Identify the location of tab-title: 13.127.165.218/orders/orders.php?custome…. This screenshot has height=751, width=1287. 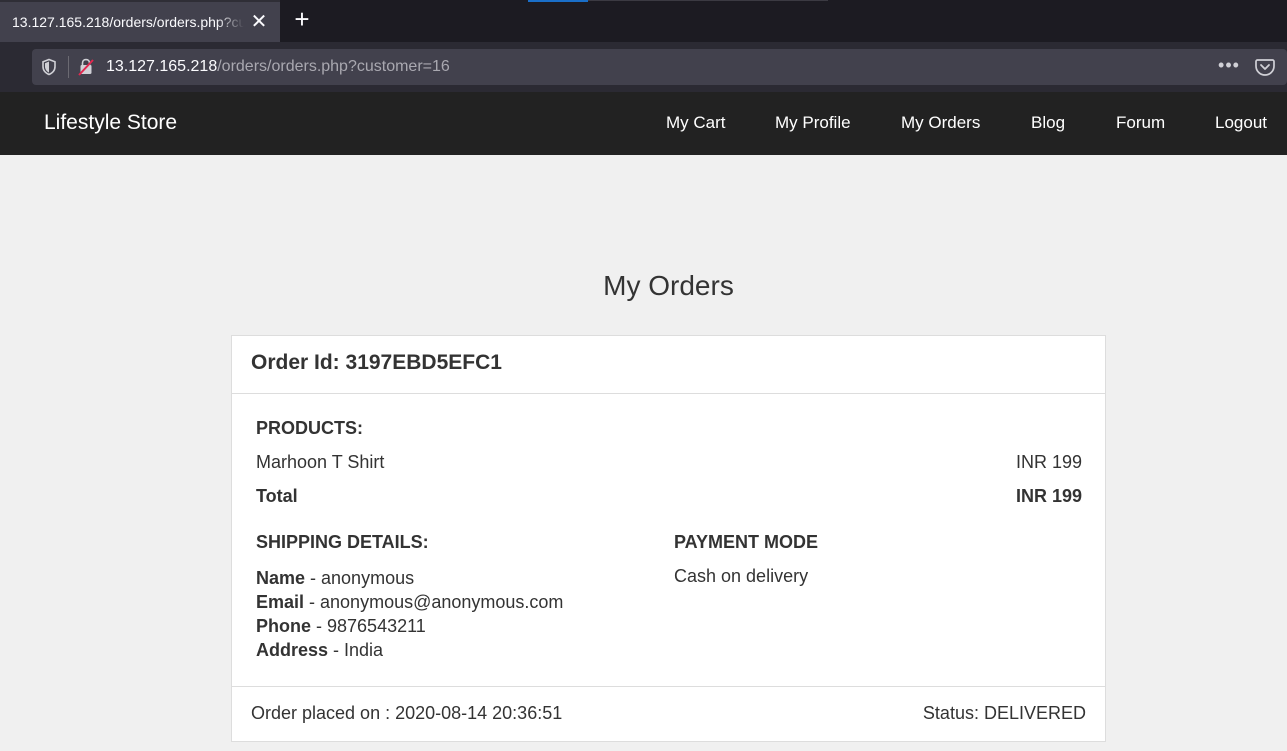
(128, 22).